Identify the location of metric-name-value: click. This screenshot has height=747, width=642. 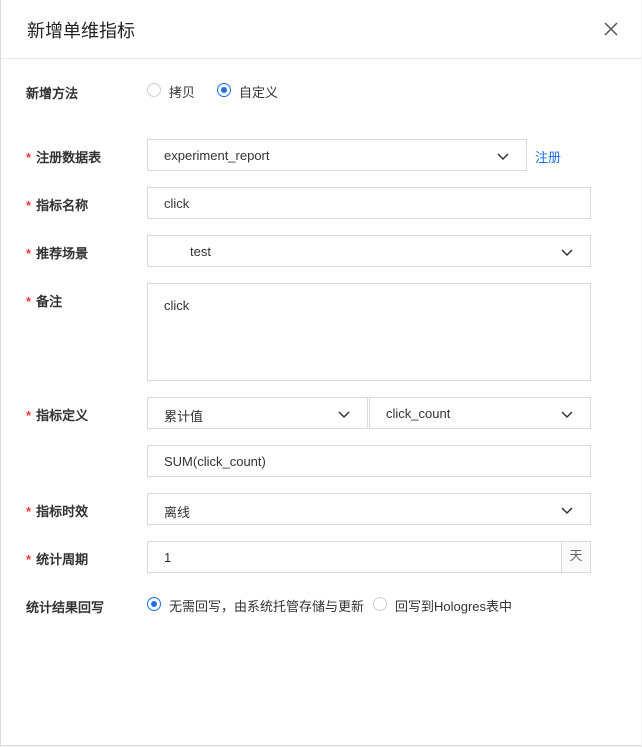
(177, 203).